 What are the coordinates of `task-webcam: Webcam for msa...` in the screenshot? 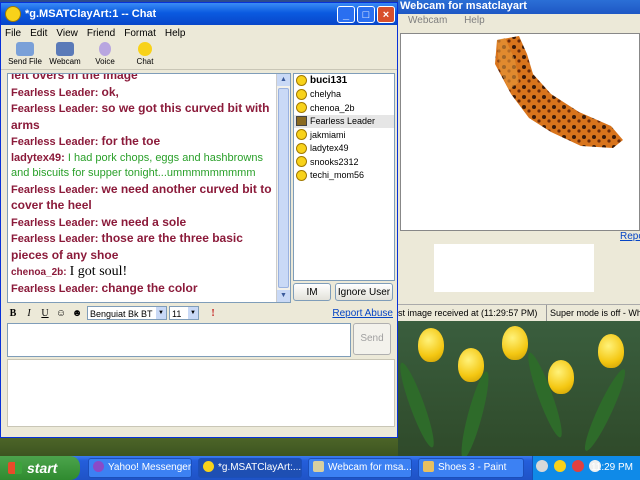 It's located at (360, 468).